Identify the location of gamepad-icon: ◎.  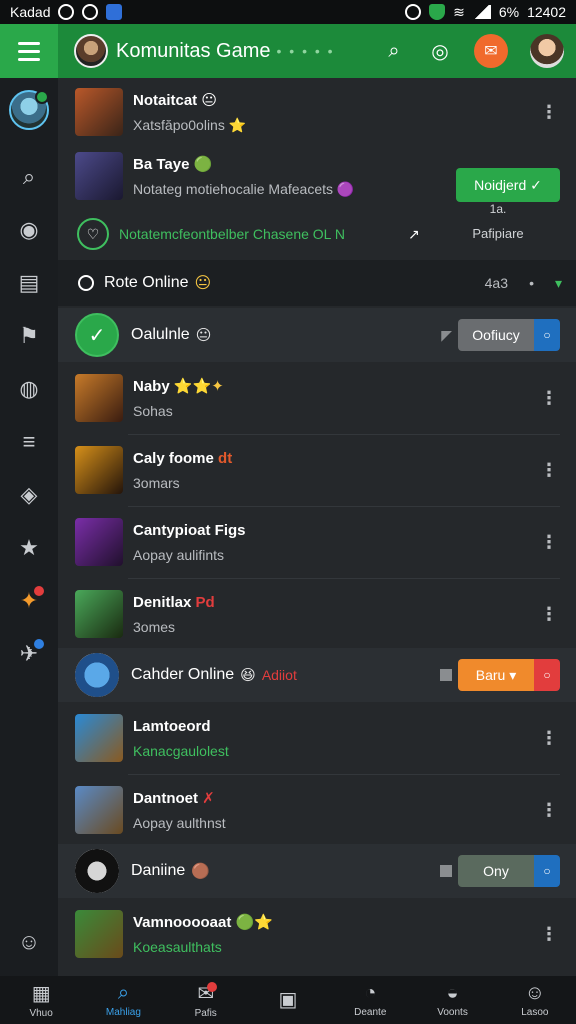
(440, 51).